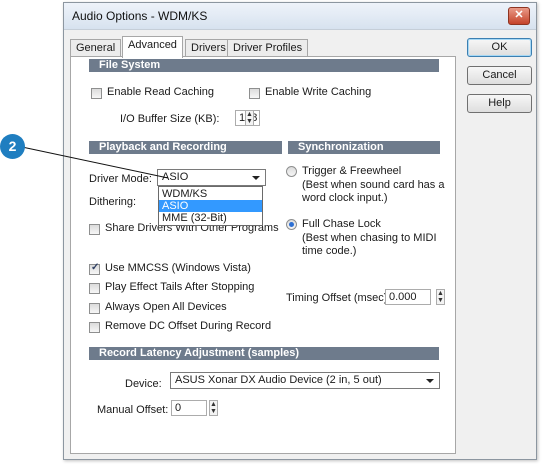  I want to click on close-button: ✕, so click(519, 16).